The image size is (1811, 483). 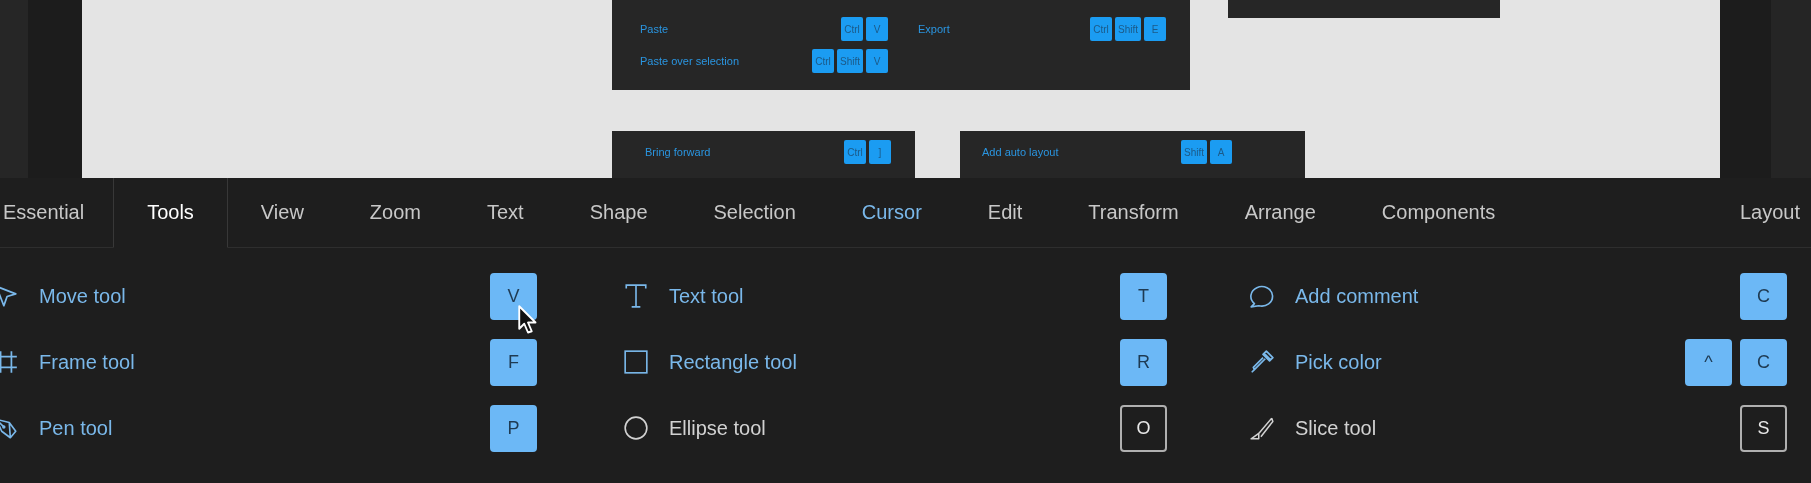 What do you see at coordinates (1155, 29) in the screenshot?
I see `key-cap: E` at bounding box center [1155, 29].